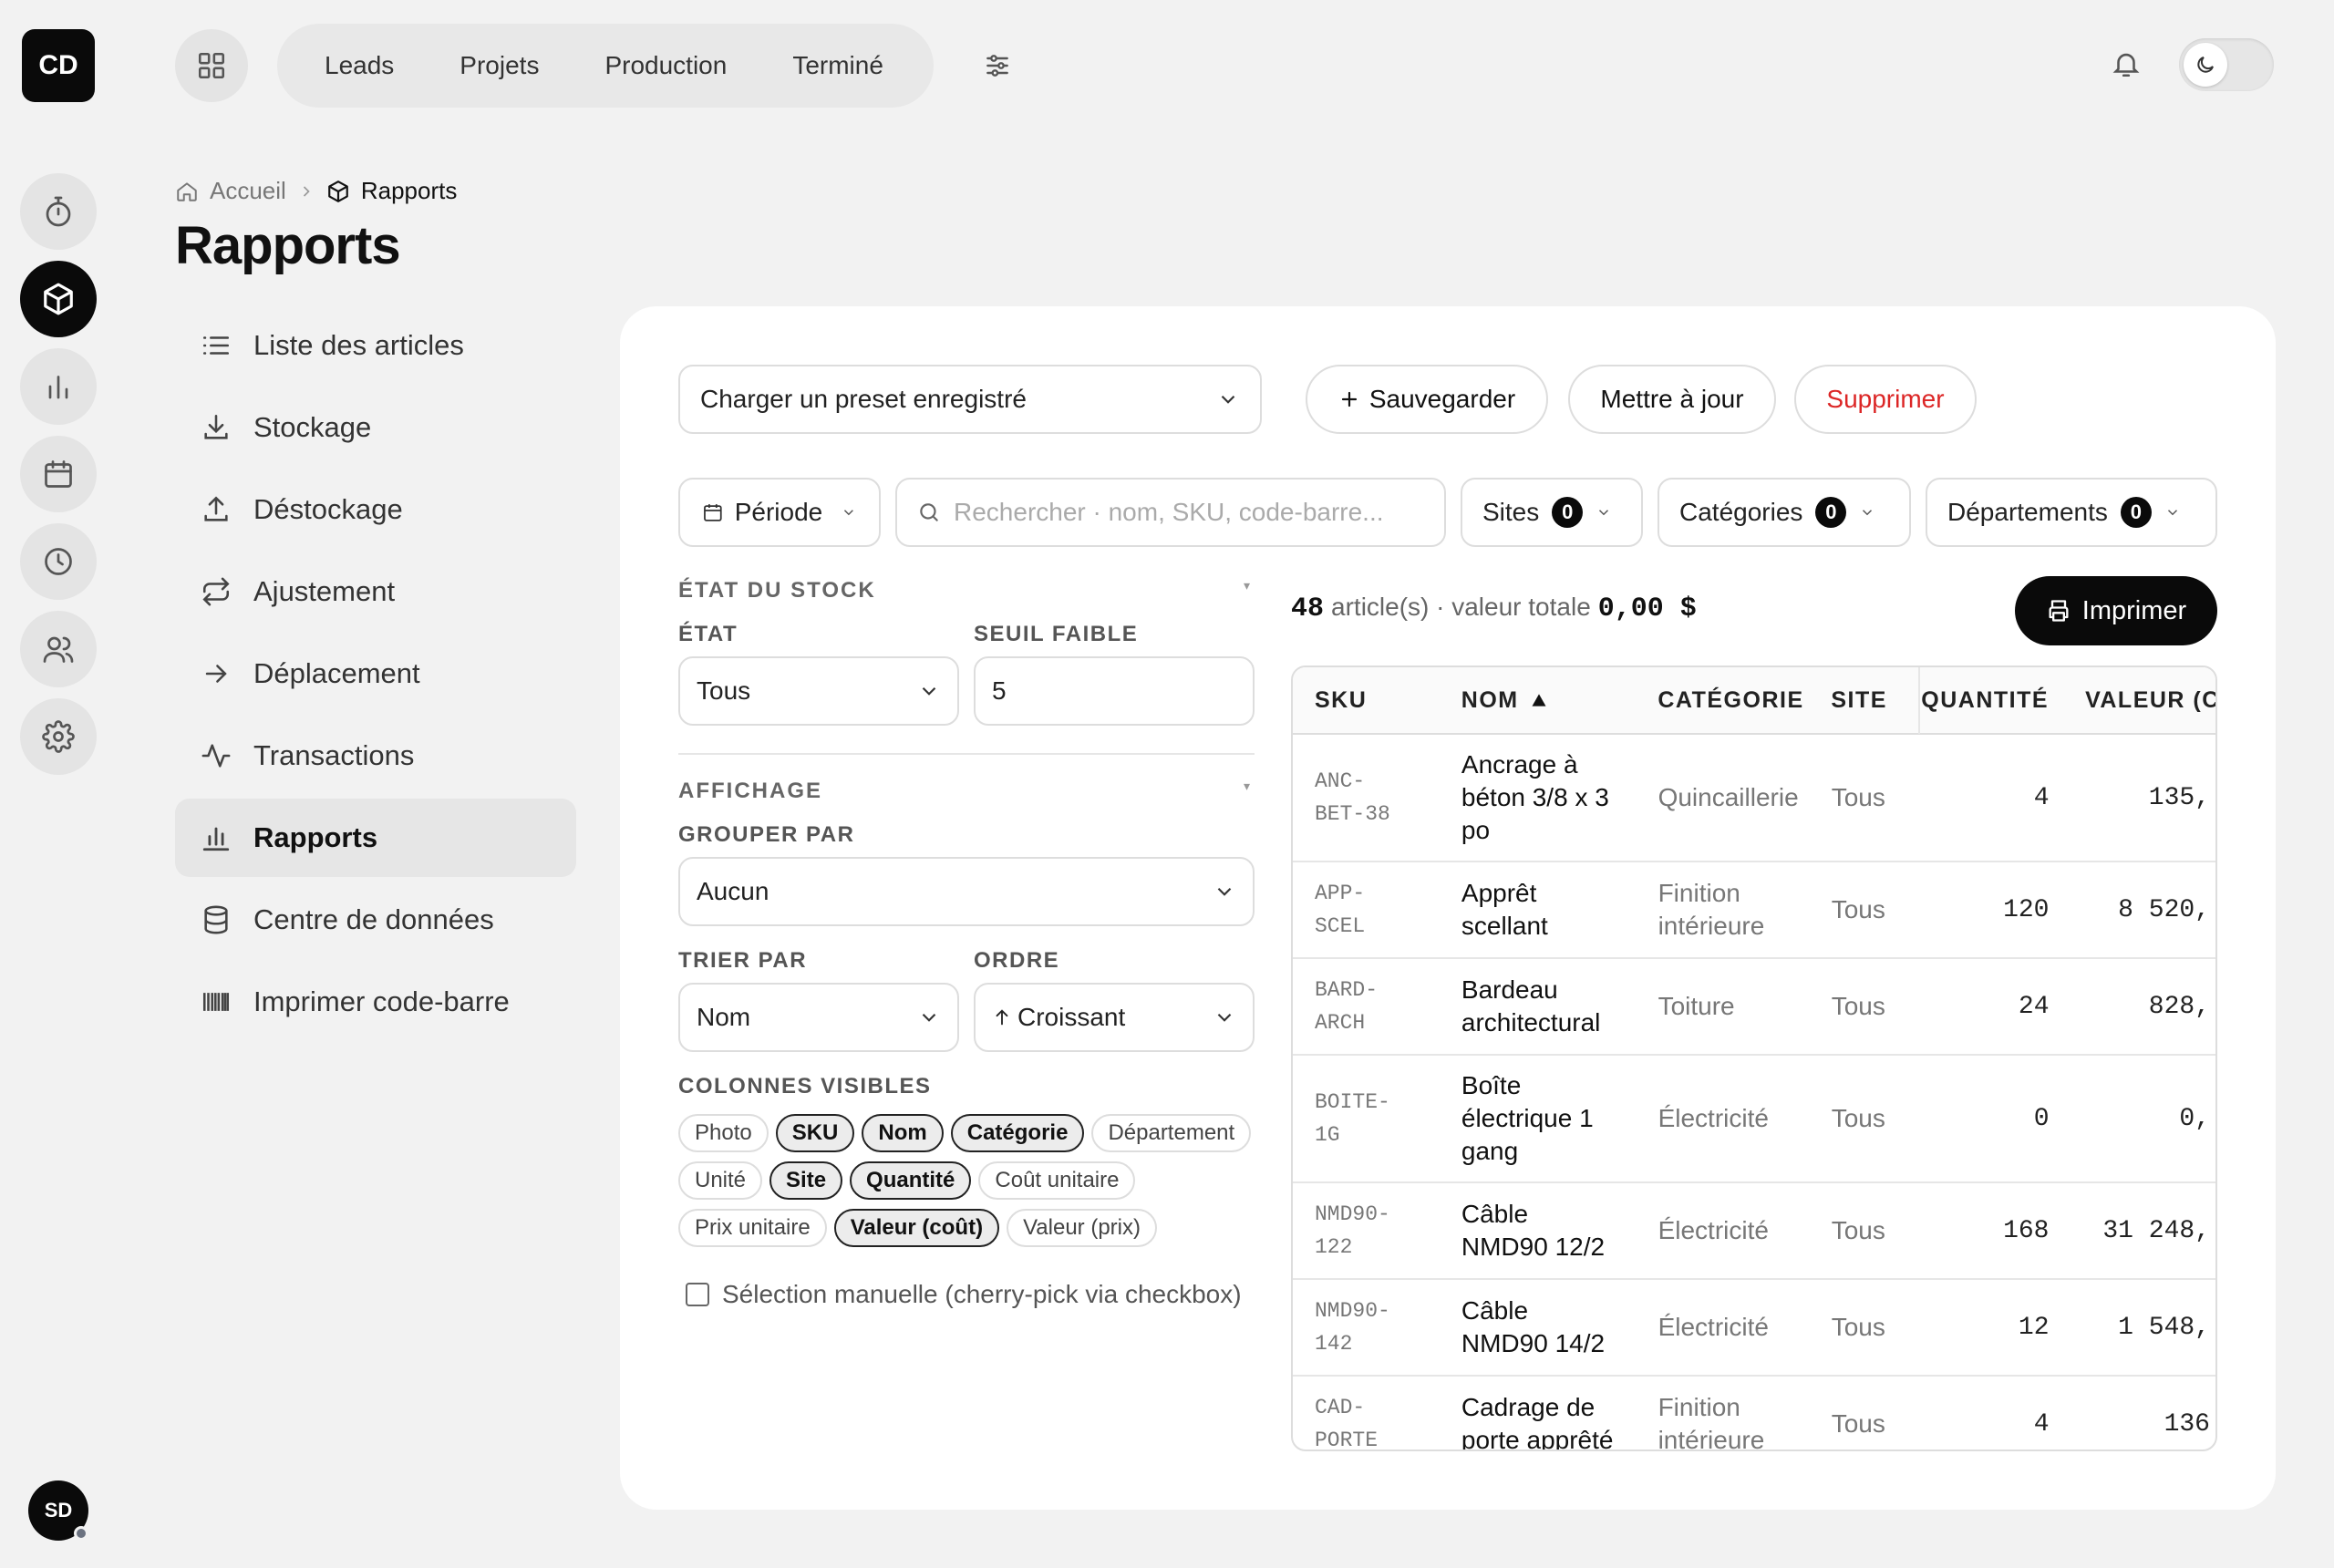 This screenshot has width=2334, height=1568. What do you see at coordinates (1552, 512) in the screenshot?
I see `sites-filter: Sites 0` at bounding box center [1552, 512].